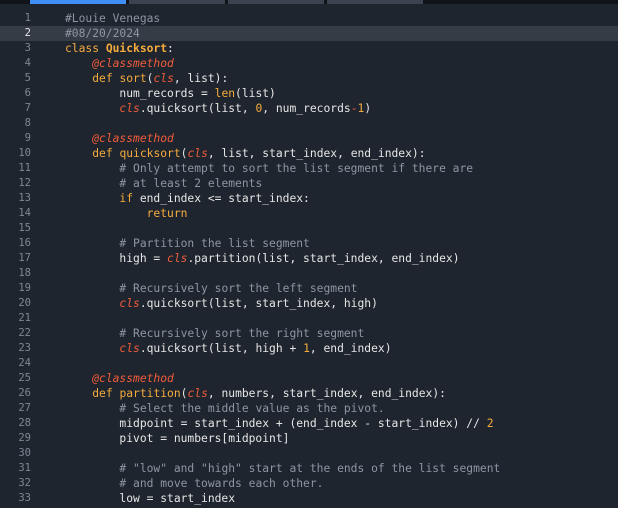 This screenshot has width=618, height=508. I want to click on code-token: pivot = numbers[midpoint], so click(177, 438).